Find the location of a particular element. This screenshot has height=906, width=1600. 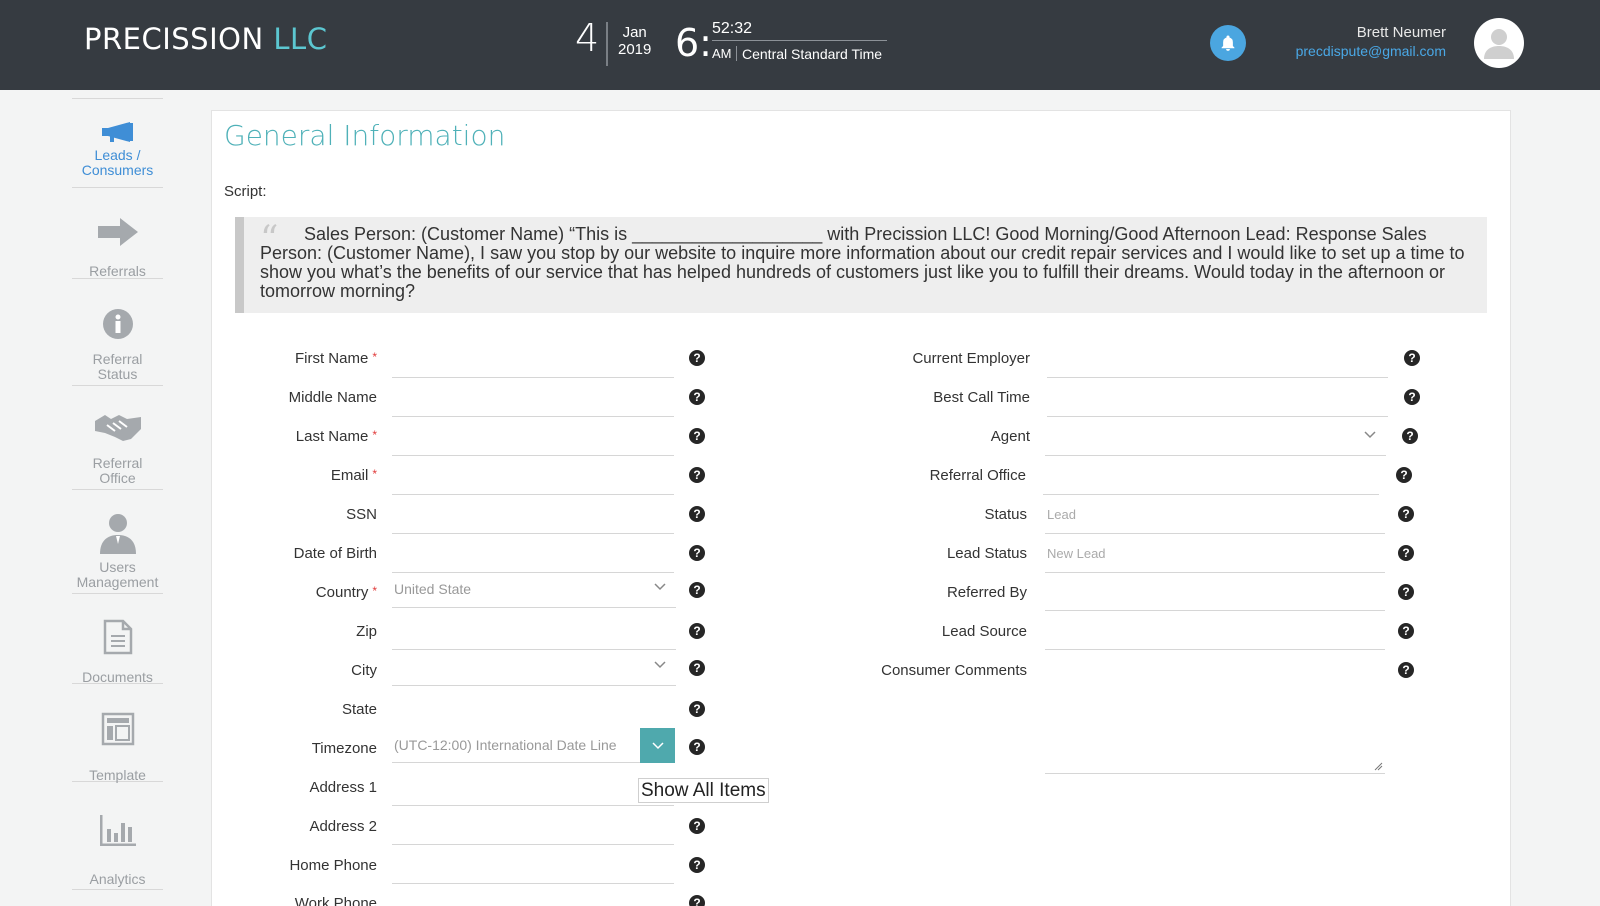

city-select is located at coordinates (534, 667).